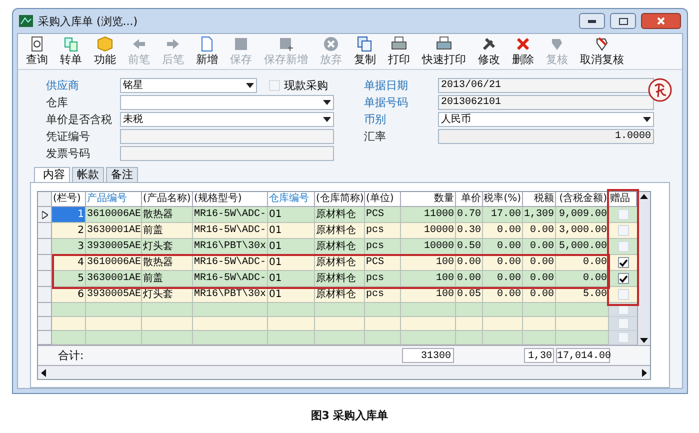 The image size is (699, 433). I want to click on total-quantity: 31300, so click(428, 355).